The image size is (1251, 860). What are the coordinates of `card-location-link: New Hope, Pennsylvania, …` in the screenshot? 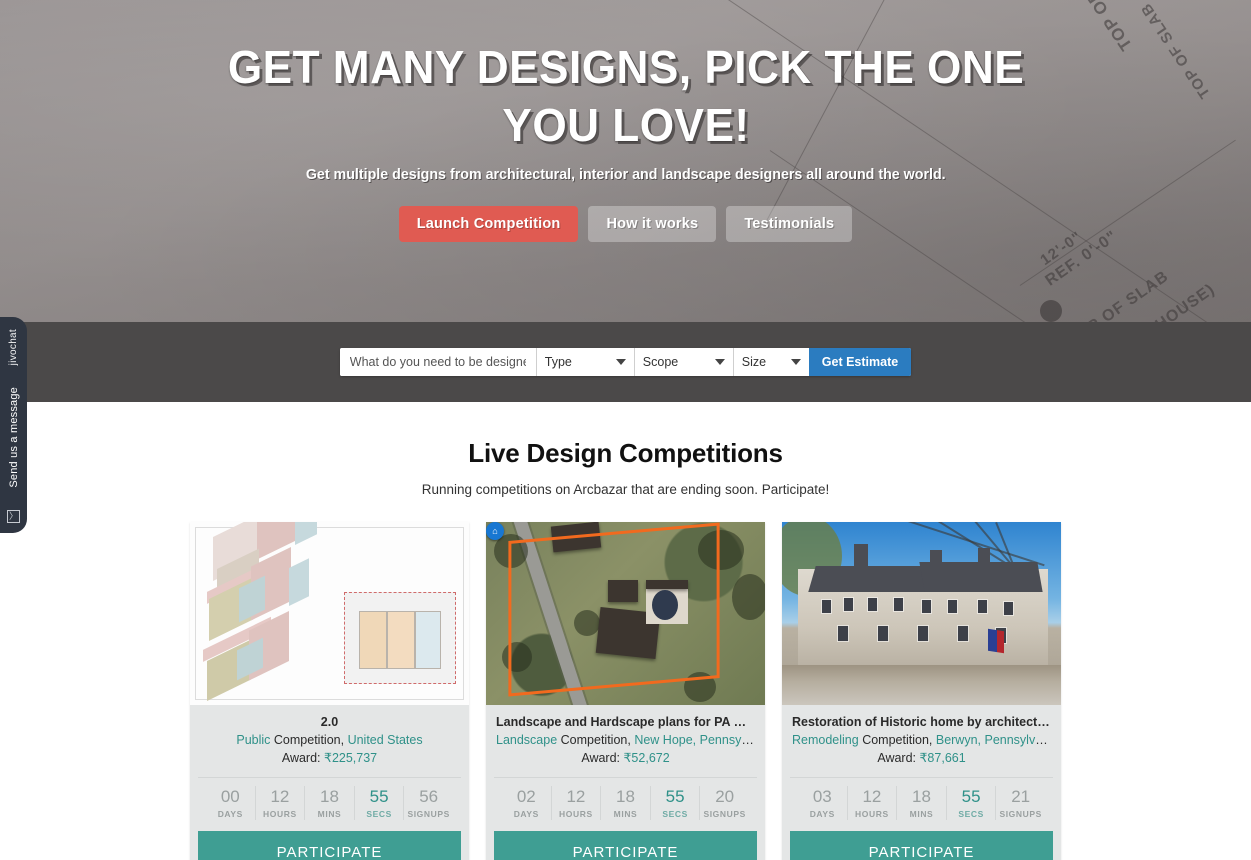 It's located at (694, 740).